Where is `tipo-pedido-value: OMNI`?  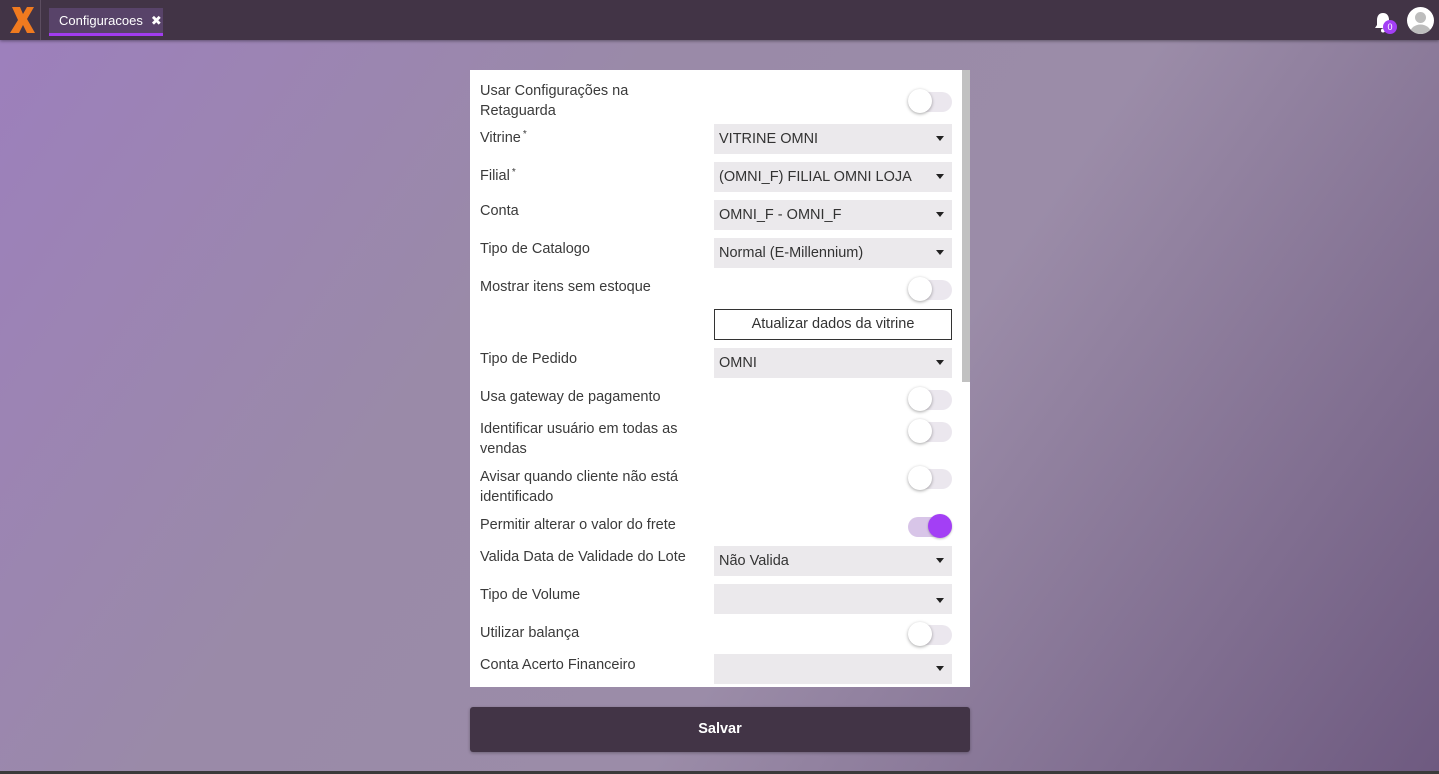 tipo-pedido-value: OMNI is located at coordinates (738, 363).